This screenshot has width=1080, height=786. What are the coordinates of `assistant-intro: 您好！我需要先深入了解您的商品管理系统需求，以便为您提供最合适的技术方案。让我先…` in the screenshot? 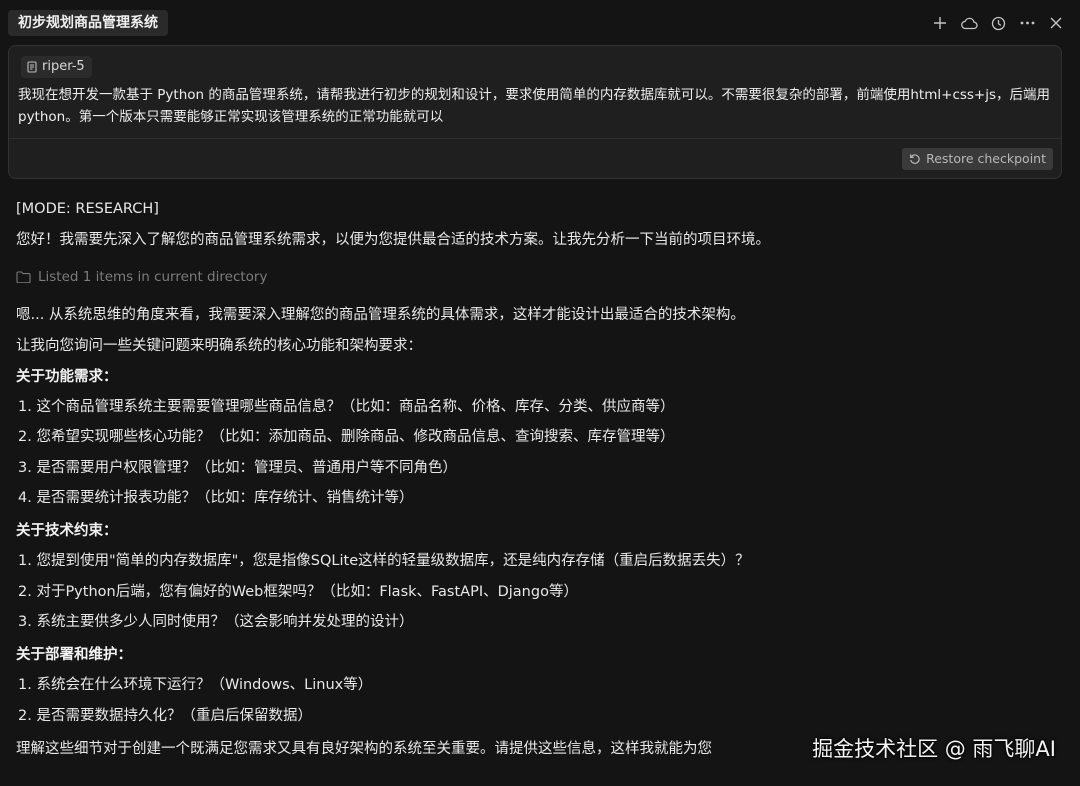 It's located at (393, 240).